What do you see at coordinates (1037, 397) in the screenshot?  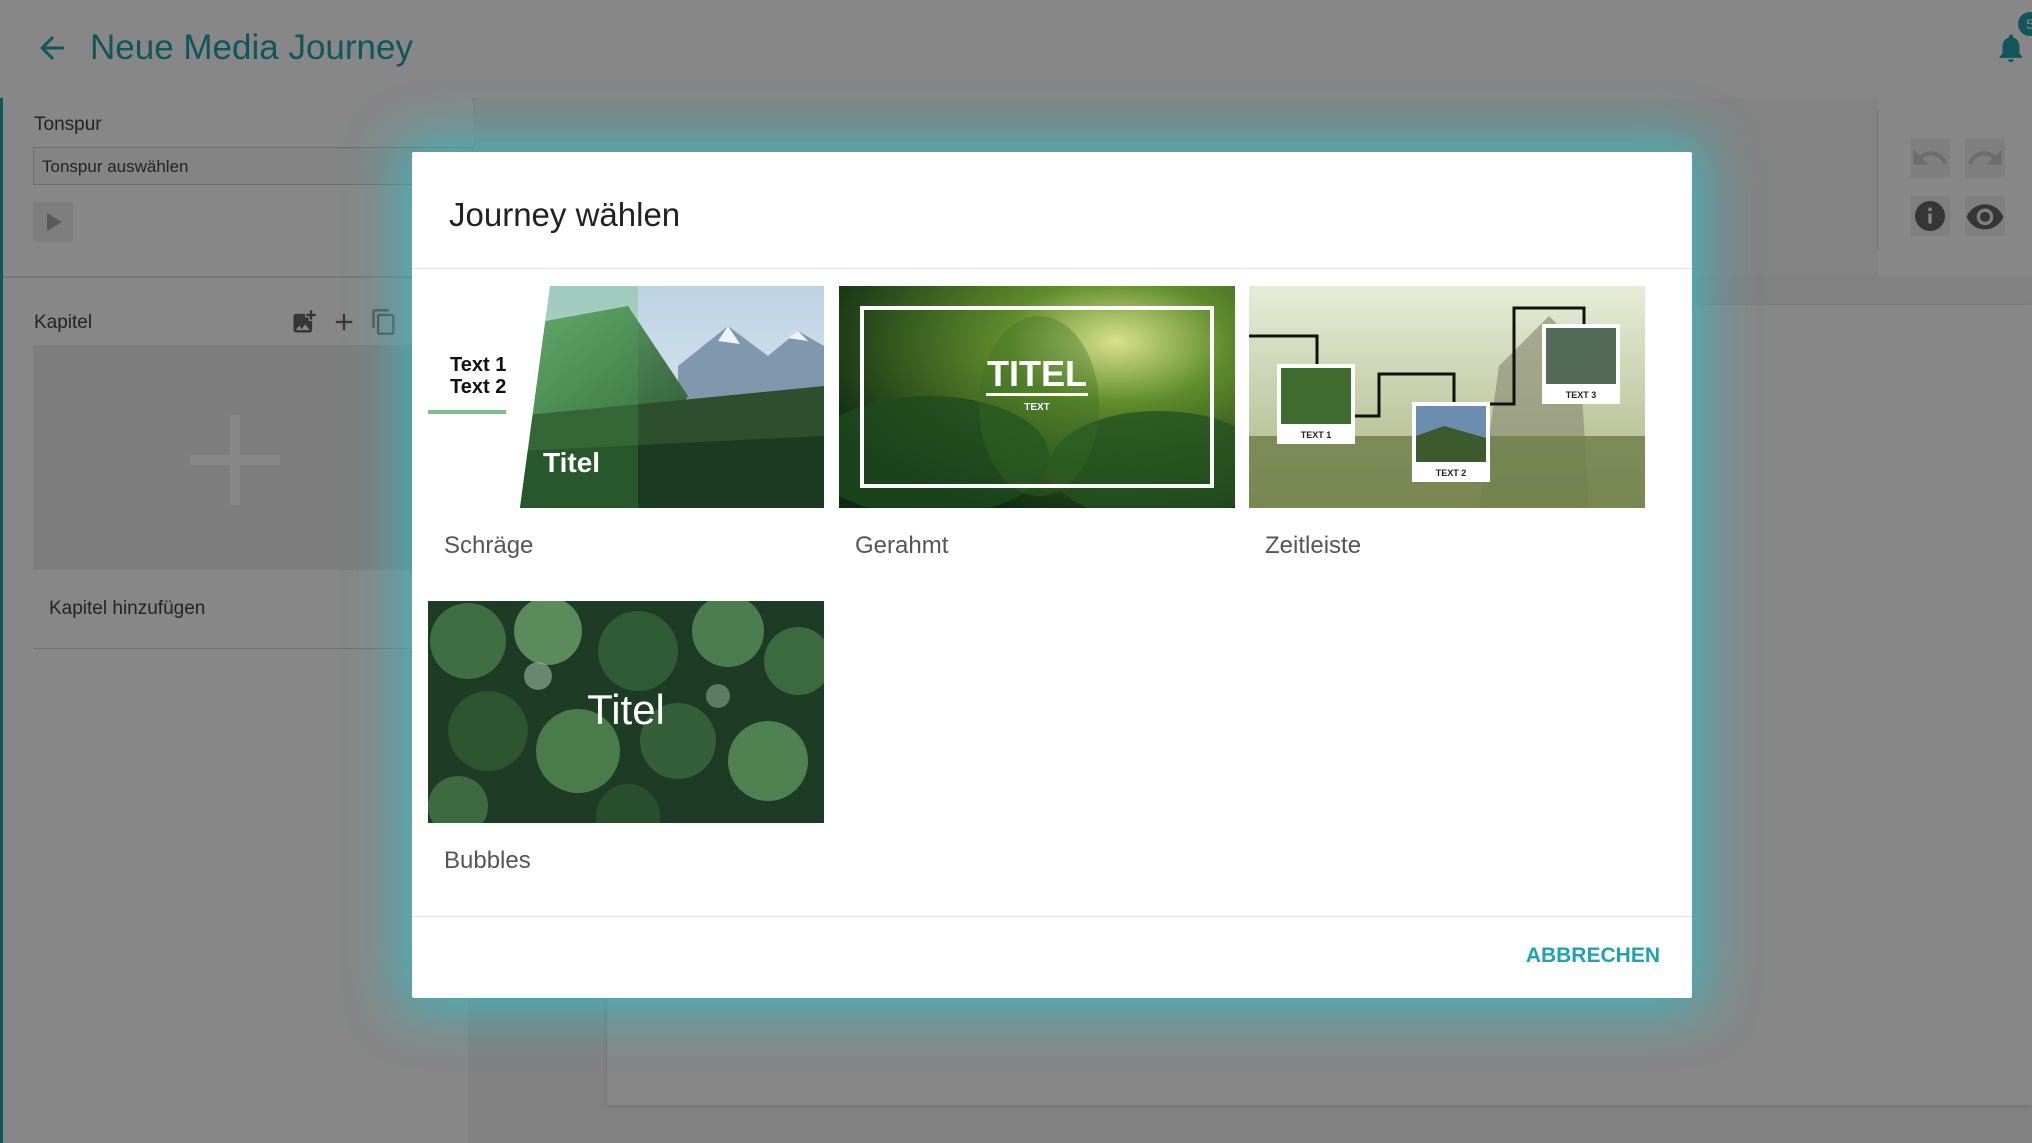 I see `gerahmt-thumbnail: TITEL TEXT` at bounding box center [1037, 397].